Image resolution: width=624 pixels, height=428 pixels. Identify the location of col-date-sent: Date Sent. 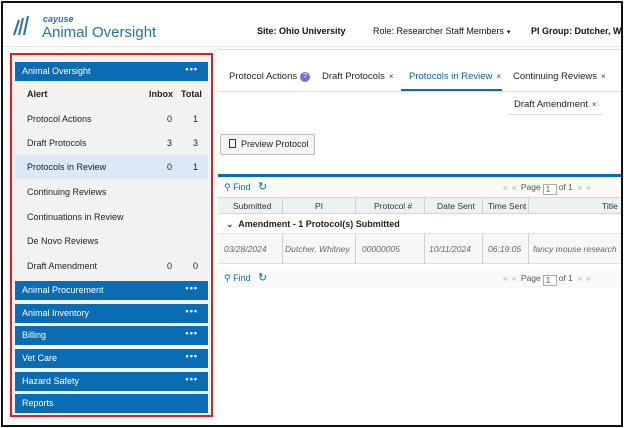
(456, 206).